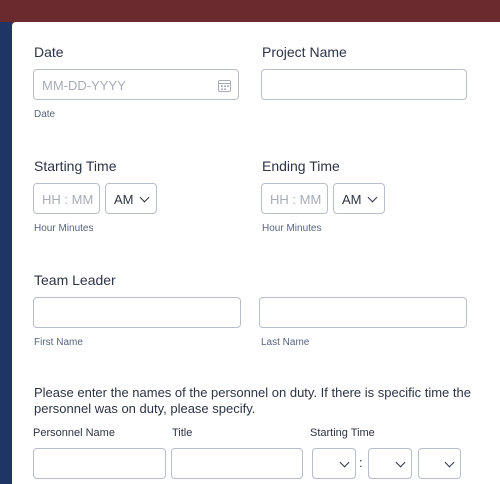  What do you see at coordinates (45, 114) in the screenshot?
I see `date-sublabel: Date` at bounding box center [45, 114].